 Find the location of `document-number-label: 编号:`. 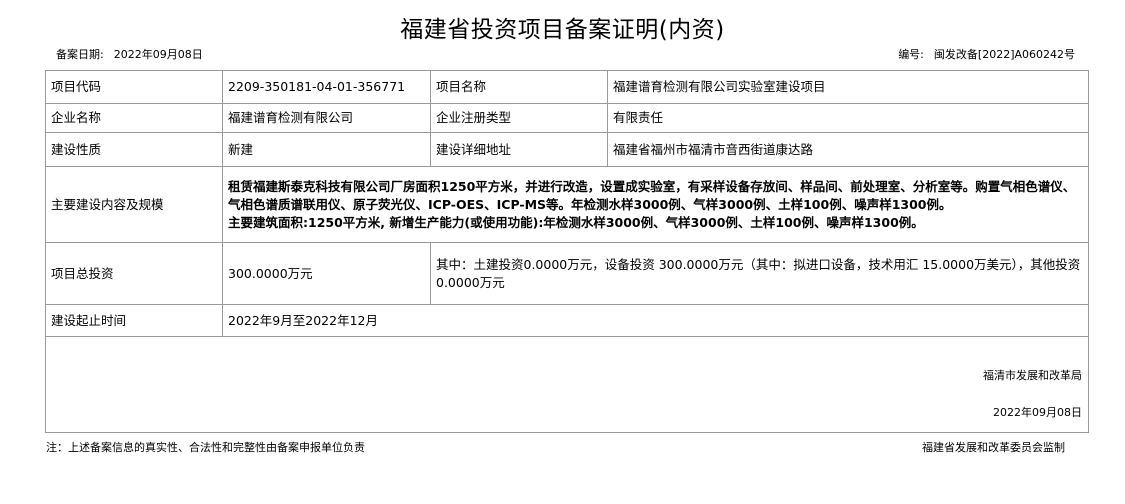

document-number-label: 编号: is located at coordinates (911, 54).